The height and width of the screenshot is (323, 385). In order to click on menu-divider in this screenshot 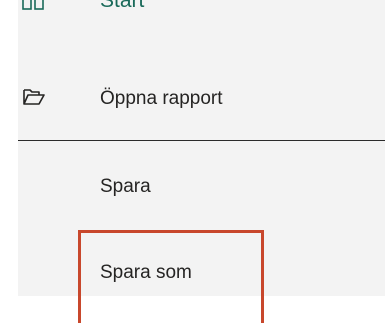, I will do `click(201, 140)`.